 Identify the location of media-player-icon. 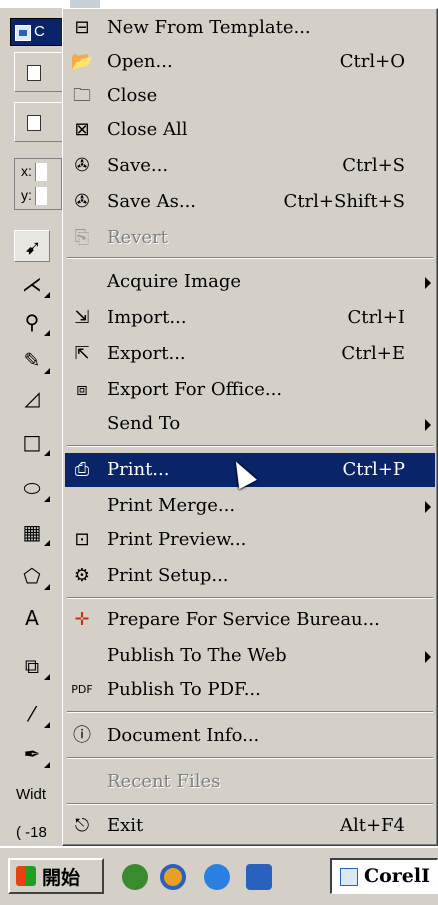
(173, 877).